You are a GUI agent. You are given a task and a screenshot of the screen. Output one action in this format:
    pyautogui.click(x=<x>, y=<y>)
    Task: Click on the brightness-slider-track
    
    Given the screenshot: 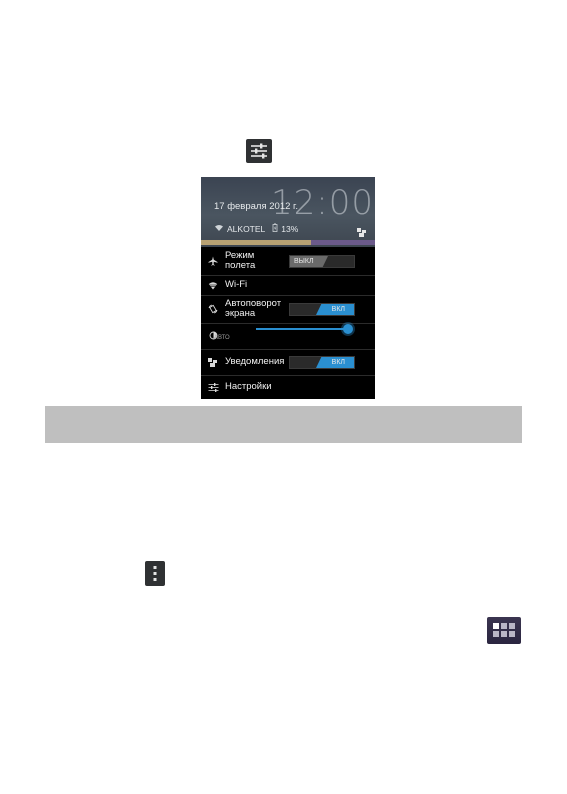 What is the action you would take?
    pyautogui.click(x=302, y=329)
    